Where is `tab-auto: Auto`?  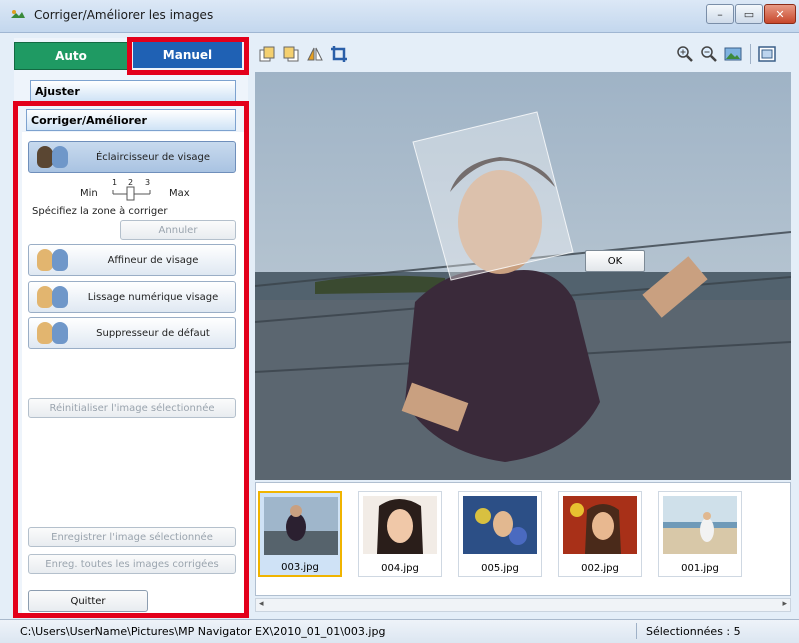 tab-auto: Auto is located at coordinates (71, 56).